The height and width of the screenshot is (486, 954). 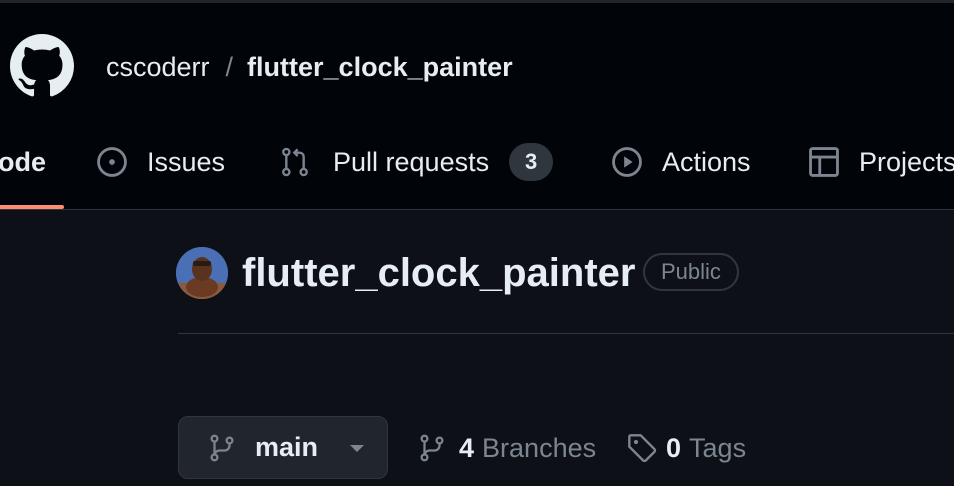 I want to click on table-icon, so click(x=824, y=162).